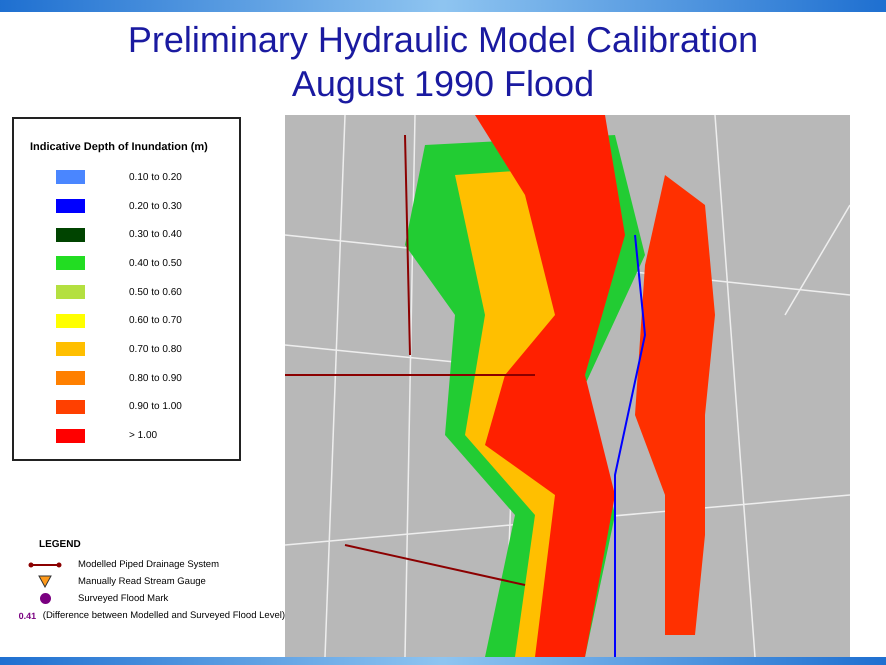 Image resolution: width=886 pixels, height=665 pixels. What do you see at coordinates (155, 263) in the screenshot?
I see `legend-label: 0.40 to 0.50` at bounding box center [155, 263].